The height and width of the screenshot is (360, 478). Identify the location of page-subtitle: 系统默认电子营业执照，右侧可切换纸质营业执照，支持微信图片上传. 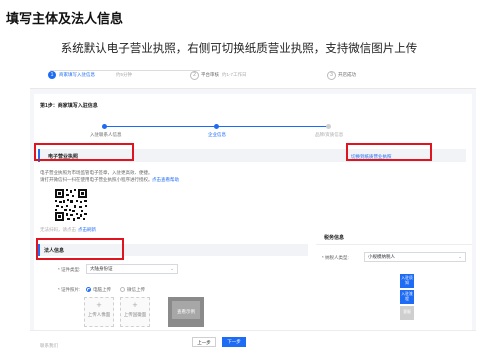
(239, 48).